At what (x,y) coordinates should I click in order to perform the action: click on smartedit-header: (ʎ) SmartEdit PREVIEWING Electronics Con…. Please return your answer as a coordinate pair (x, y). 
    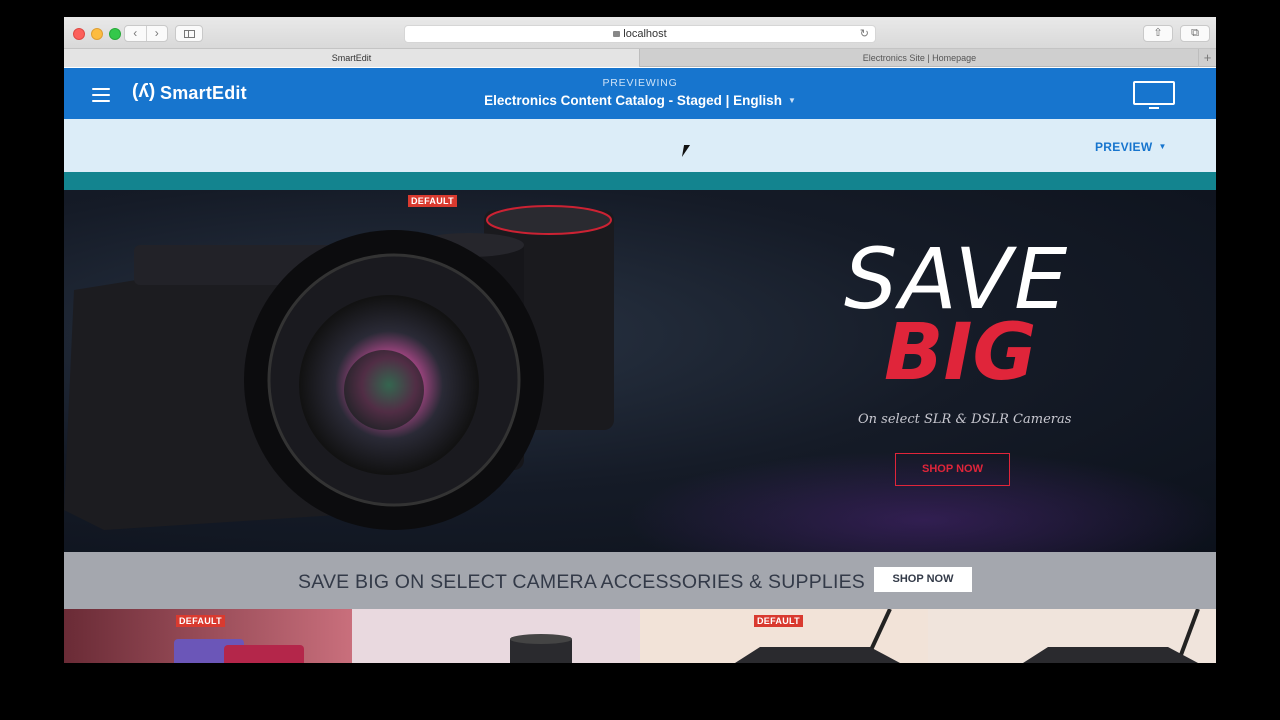
    Looking at the image, I should click on (640, 93).